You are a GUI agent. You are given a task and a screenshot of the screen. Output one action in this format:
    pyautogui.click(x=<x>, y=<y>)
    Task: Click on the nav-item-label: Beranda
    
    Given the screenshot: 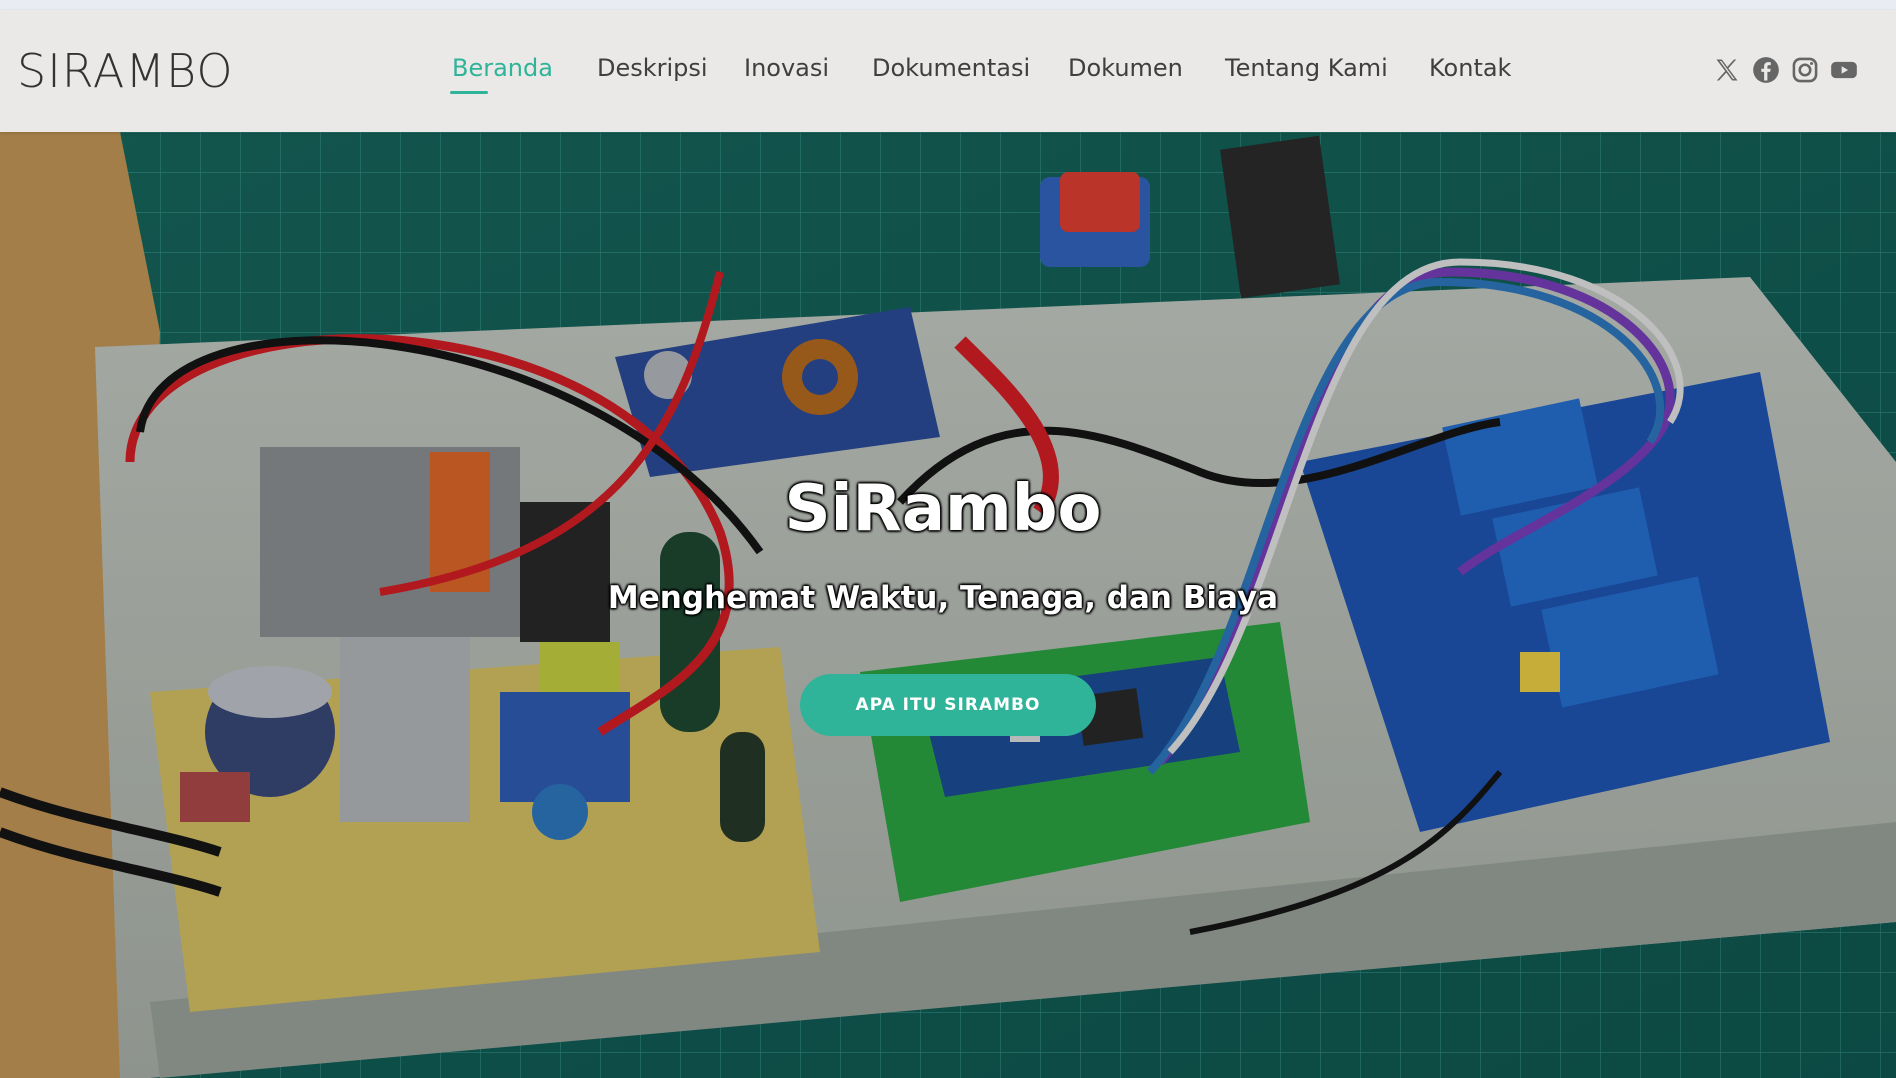 What is the action you would take?
    pyautogui.click(x=502, y=68)
    